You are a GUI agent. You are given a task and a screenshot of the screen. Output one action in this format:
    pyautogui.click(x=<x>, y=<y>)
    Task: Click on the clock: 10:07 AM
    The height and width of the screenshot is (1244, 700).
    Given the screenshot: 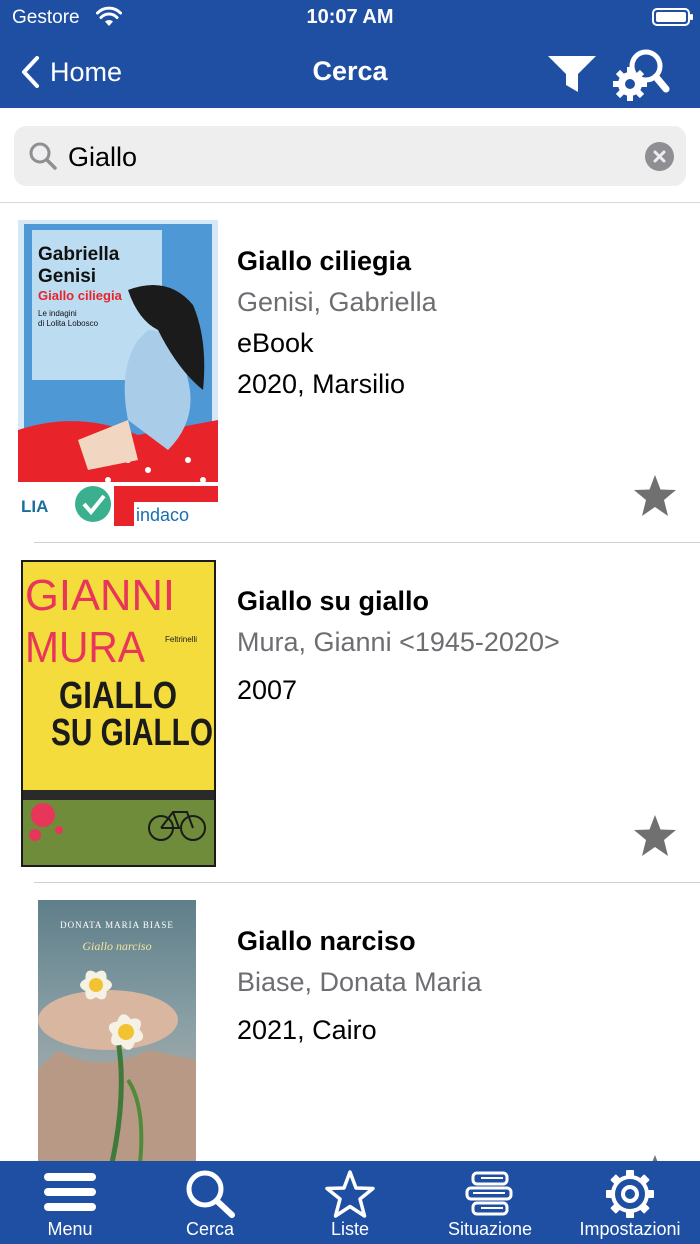 What is the action you would take?
    pyautogui.click(x=350, y=17)
    